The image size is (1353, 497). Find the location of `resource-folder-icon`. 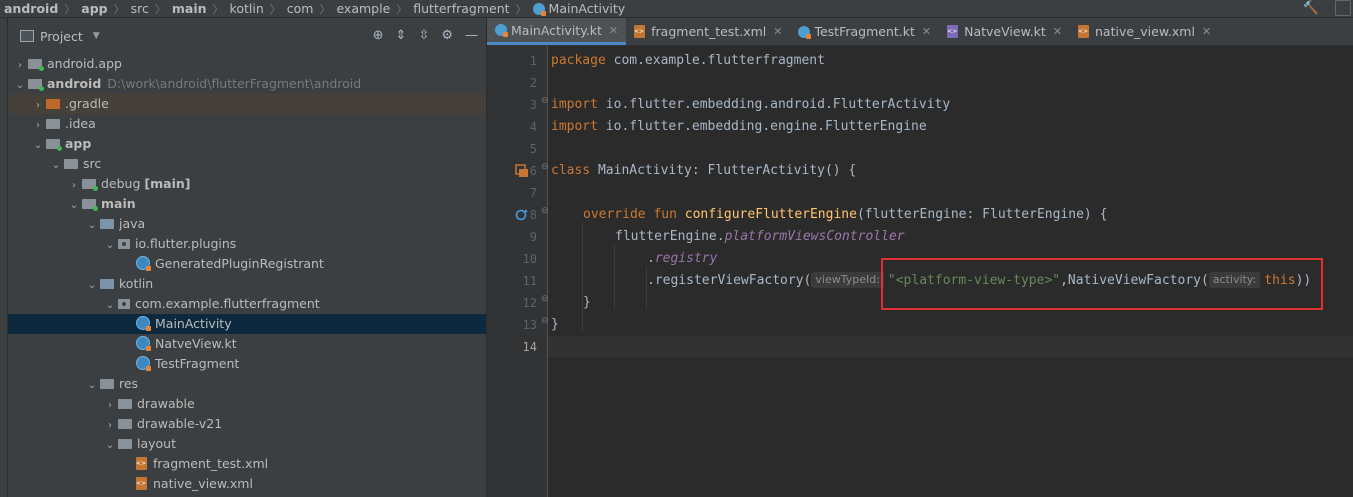

resource-folder-icon is located at coordinates (107, 384).